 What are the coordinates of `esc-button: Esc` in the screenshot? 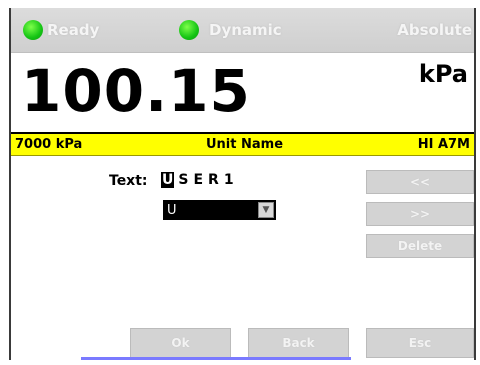 It's located at (420, 343).